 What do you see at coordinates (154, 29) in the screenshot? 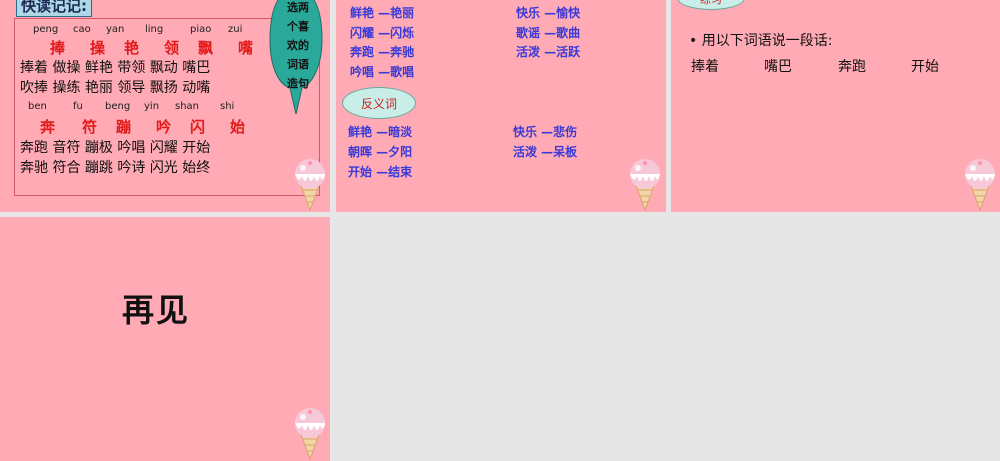
I see `pinyin-ling: ling` at bounding box center [154, 29].